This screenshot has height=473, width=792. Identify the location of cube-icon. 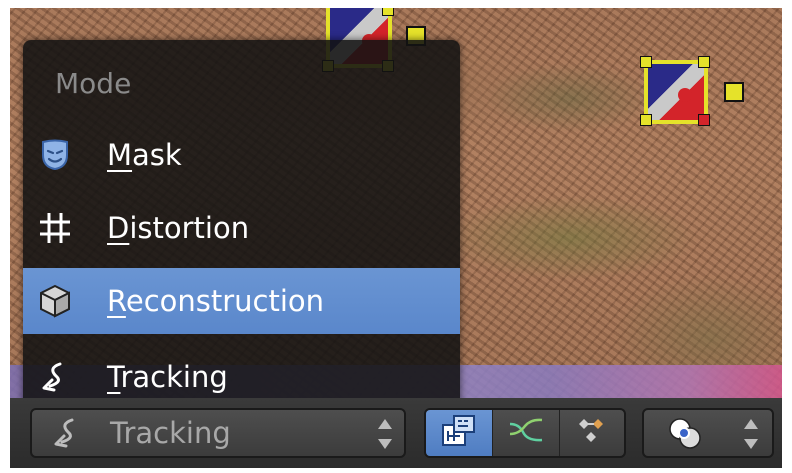
(55, 301).